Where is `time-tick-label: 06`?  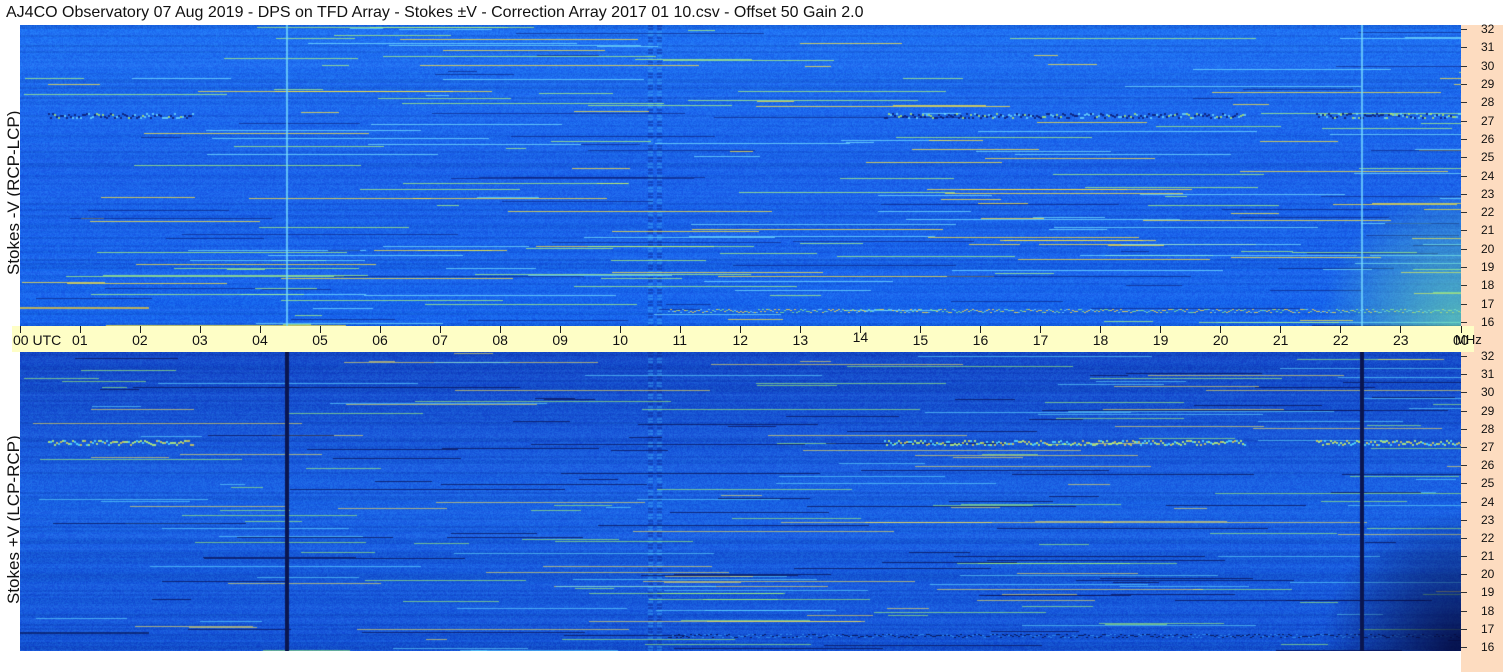
time-tick-label: 06 is located at coordinates (380, 340).